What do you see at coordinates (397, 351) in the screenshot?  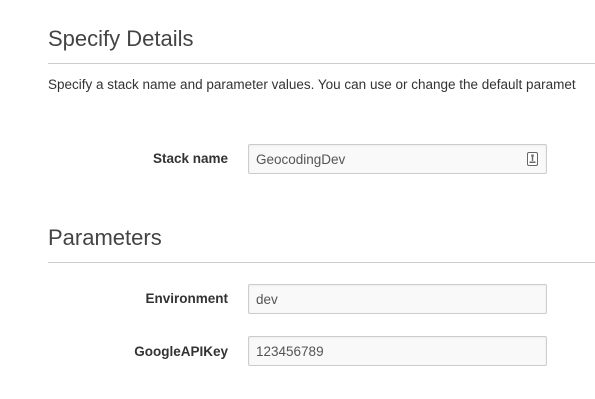 I see `google-api-key-input` at bounding box center [397, 351].